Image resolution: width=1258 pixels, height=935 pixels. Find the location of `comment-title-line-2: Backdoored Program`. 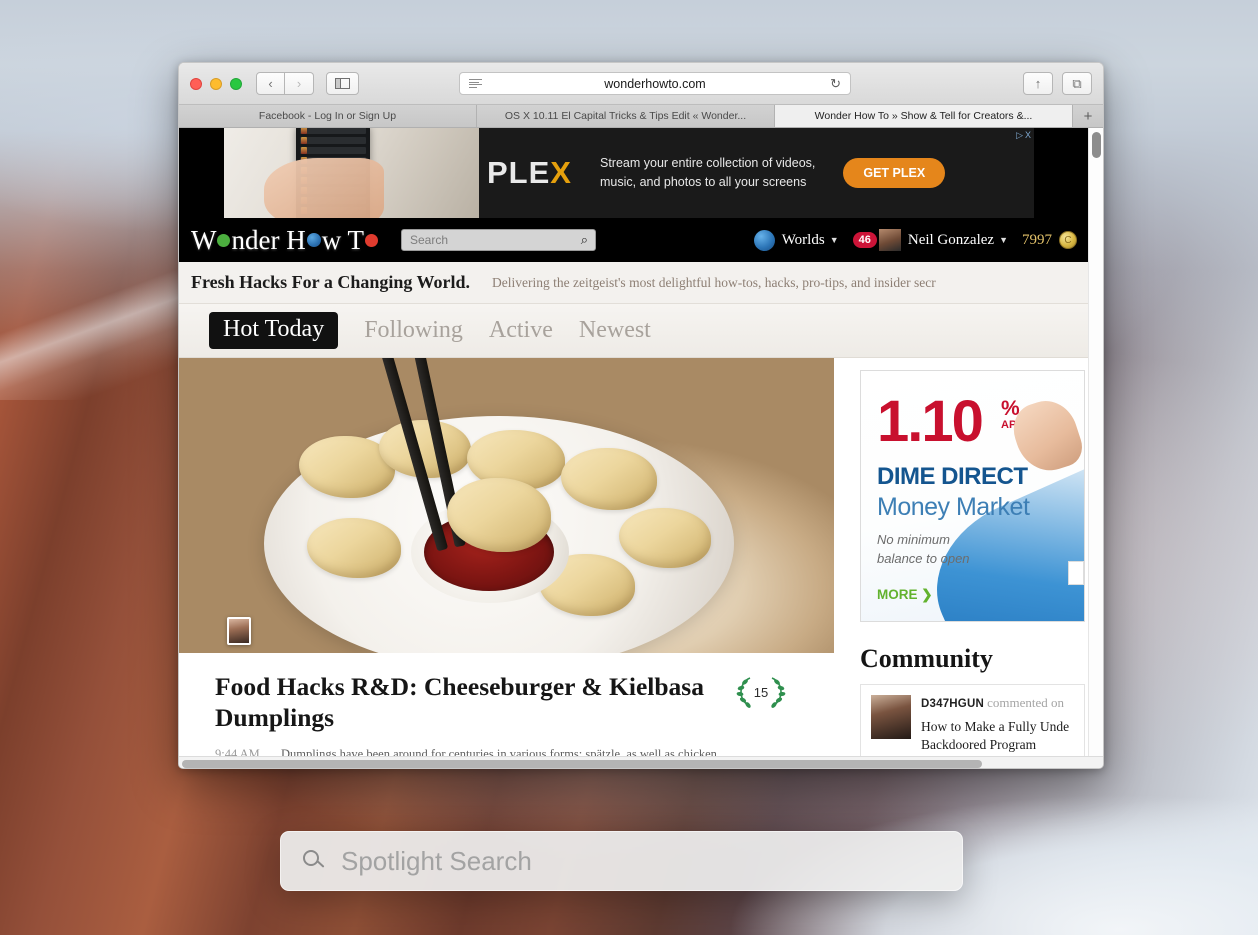

comment-title-line-2: Backdoored Program is located at coordinates (979, 745).